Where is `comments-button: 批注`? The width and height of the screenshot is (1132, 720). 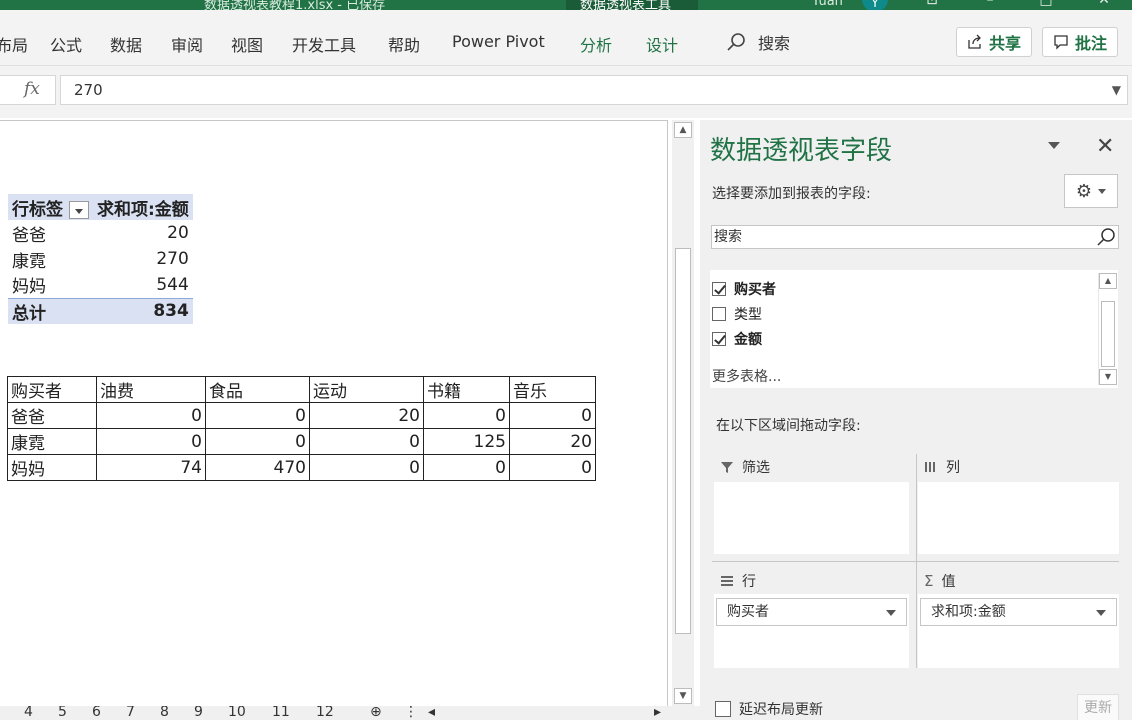 comments-button: 批注 is located at coordinates (1080, 42).